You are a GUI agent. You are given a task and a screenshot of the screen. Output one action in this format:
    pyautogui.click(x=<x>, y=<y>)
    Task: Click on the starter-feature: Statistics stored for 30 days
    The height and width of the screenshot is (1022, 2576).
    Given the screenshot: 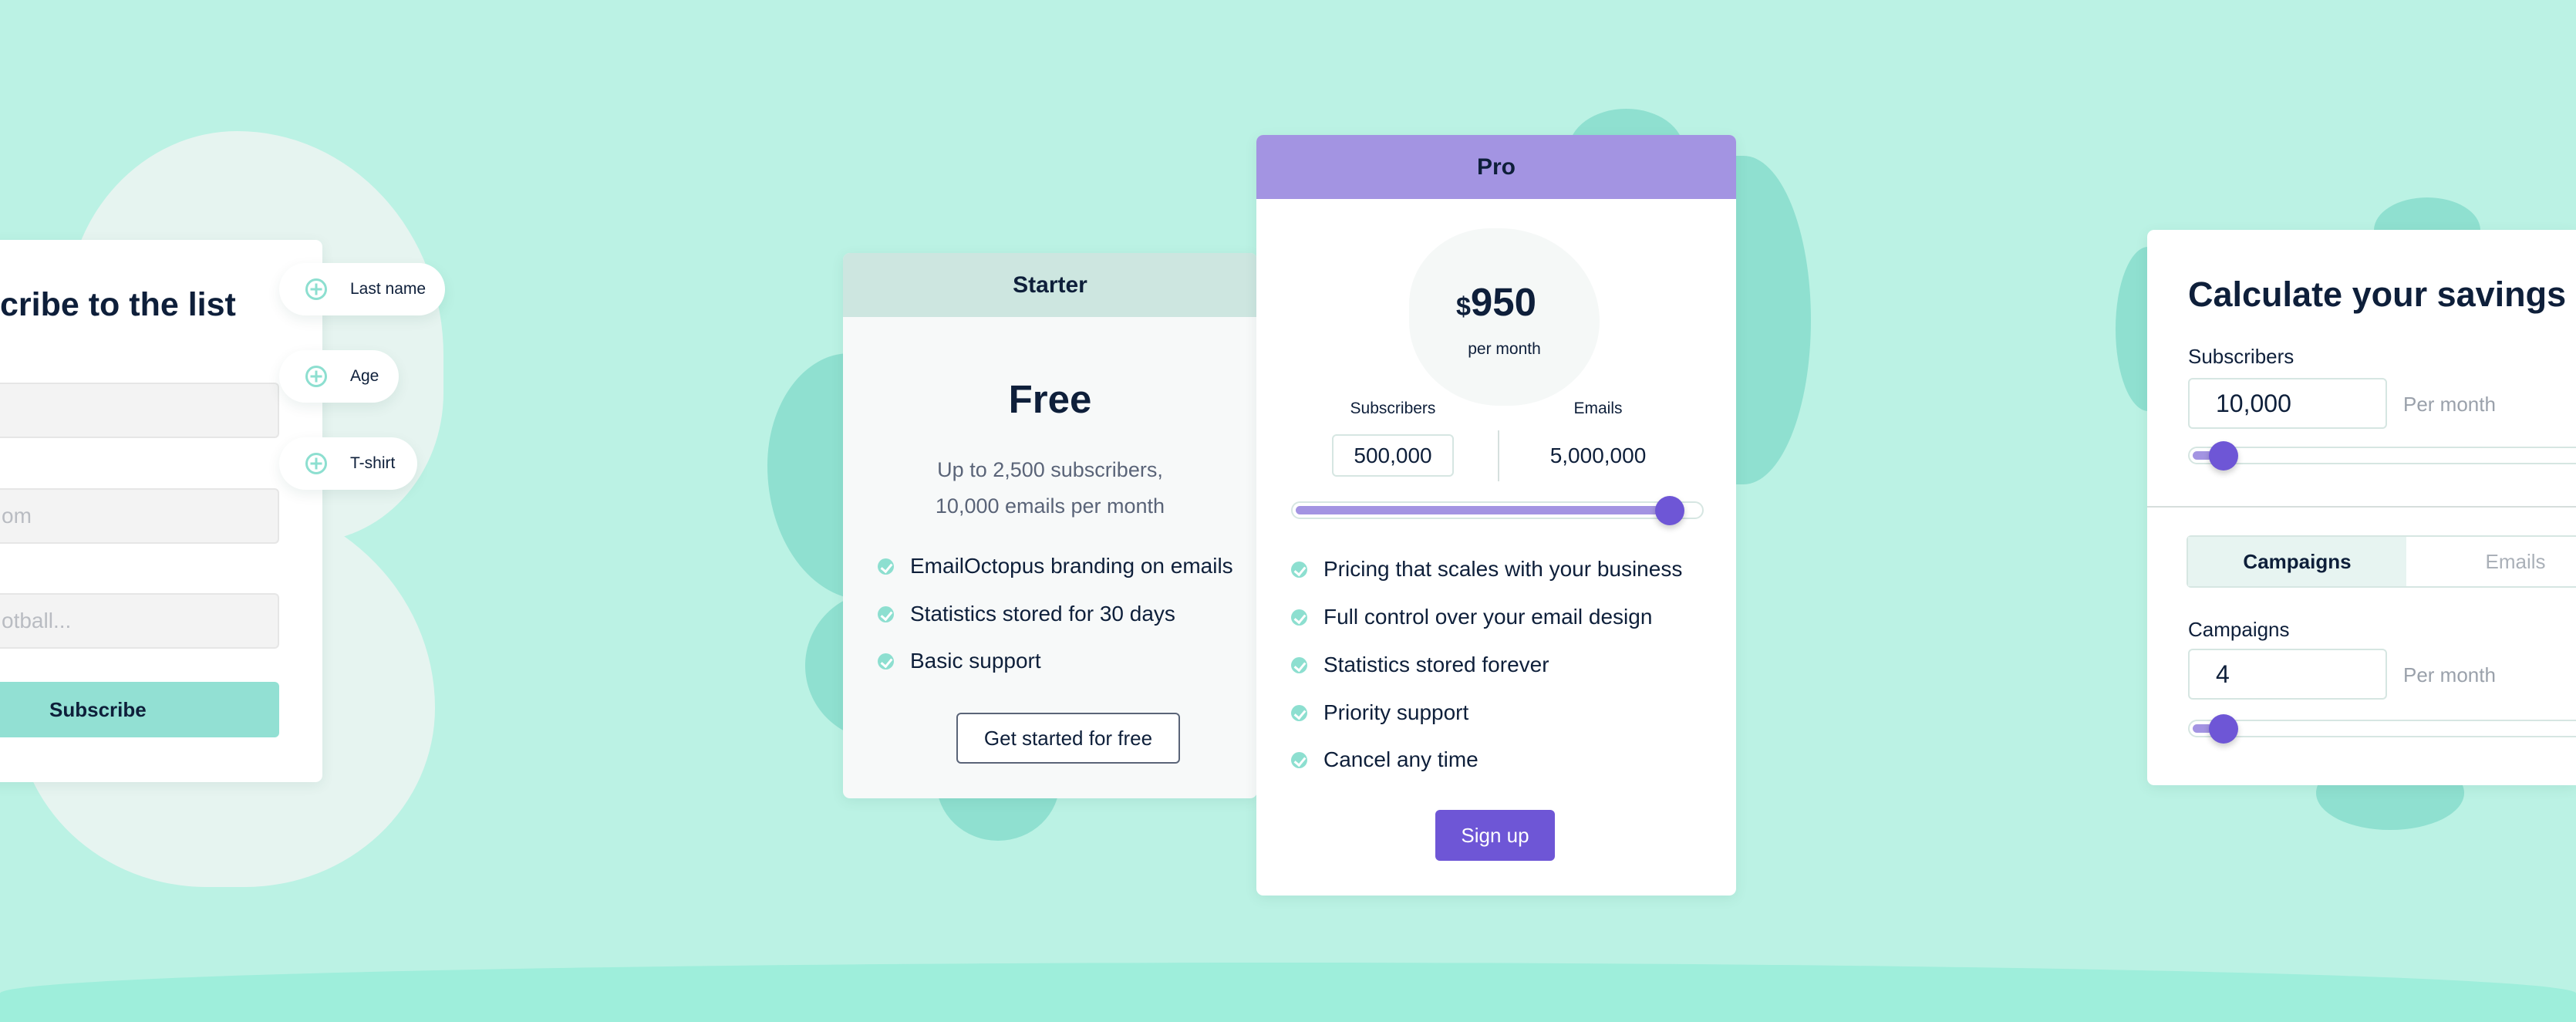 What is the action you would take?
    pyautogui.click(x=1026, y=614)
    